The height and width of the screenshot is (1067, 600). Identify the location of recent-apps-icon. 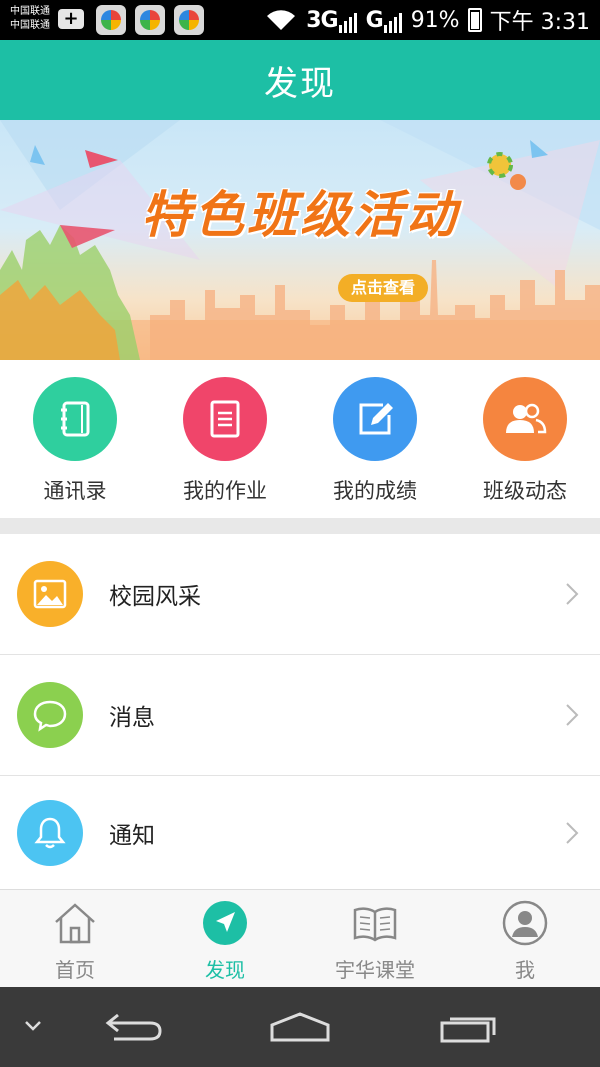
(468, 1028).